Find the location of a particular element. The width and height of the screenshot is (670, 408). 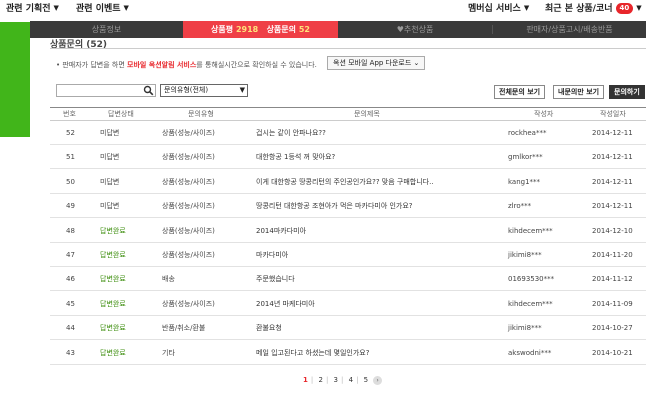

ask-question-button: 문의하기 is located at coordinates (627, 92).